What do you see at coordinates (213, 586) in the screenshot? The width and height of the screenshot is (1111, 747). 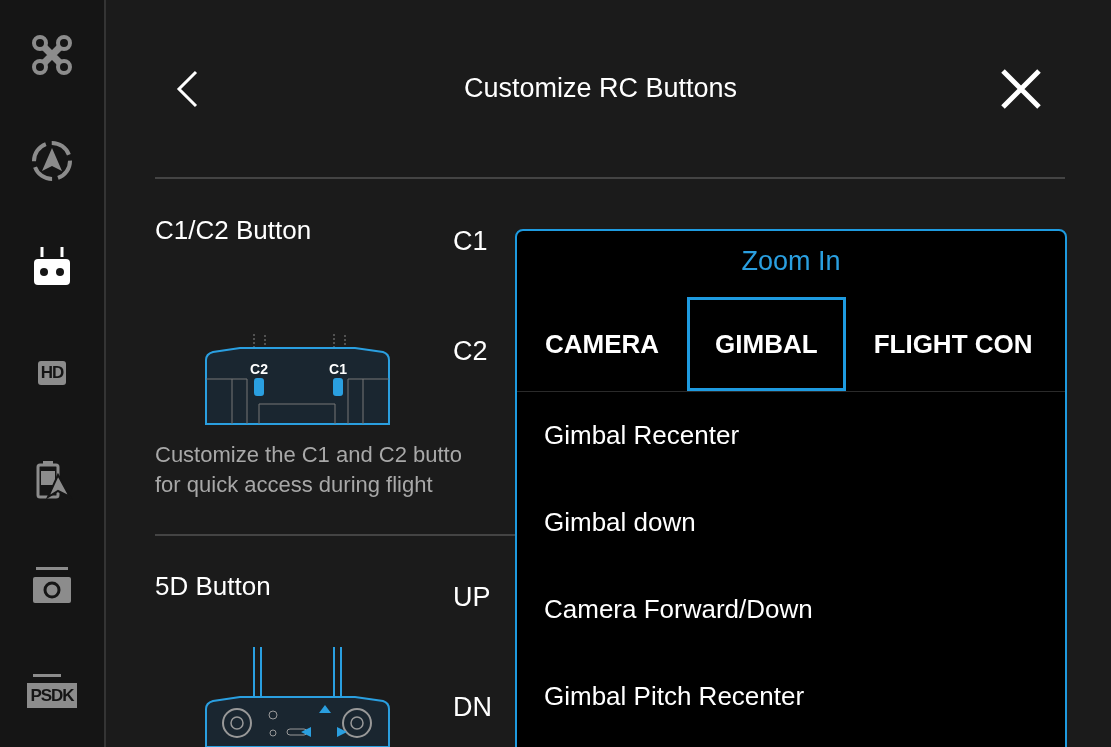 I see `section-title: 5D Button` at bounding box center [213, 586].